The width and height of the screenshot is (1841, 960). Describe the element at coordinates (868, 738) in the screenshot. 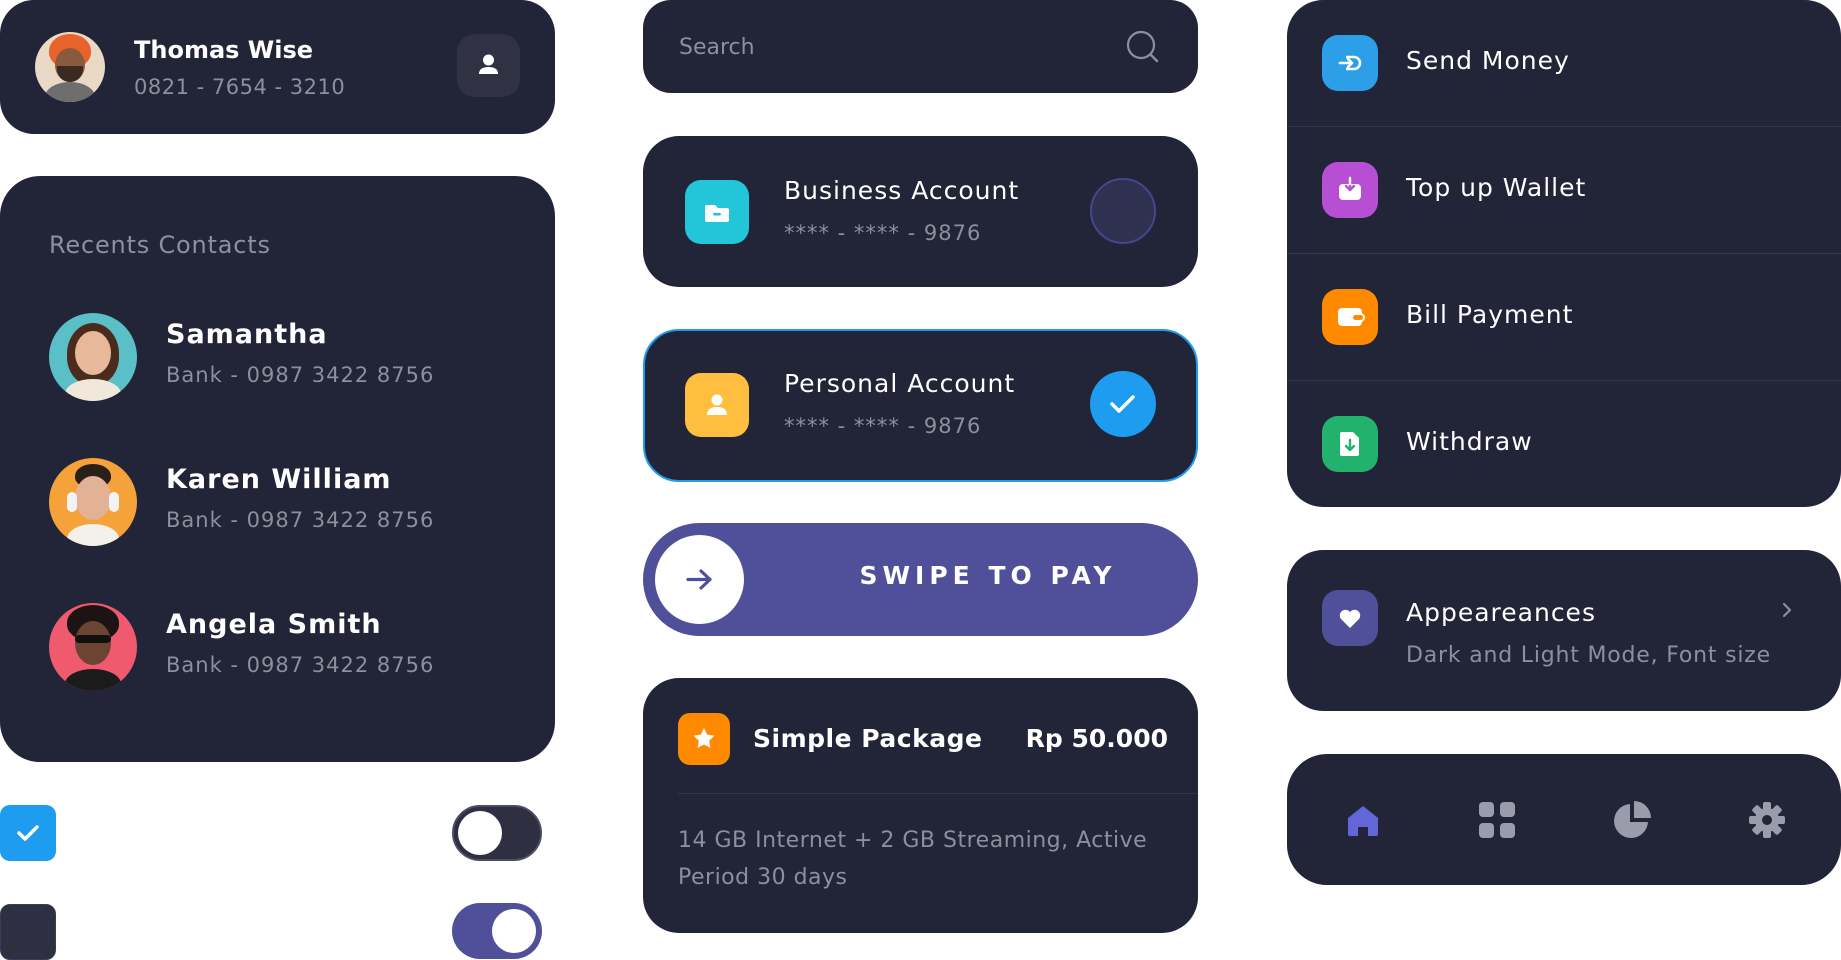

I see `package-name: Simple Package` at that location.